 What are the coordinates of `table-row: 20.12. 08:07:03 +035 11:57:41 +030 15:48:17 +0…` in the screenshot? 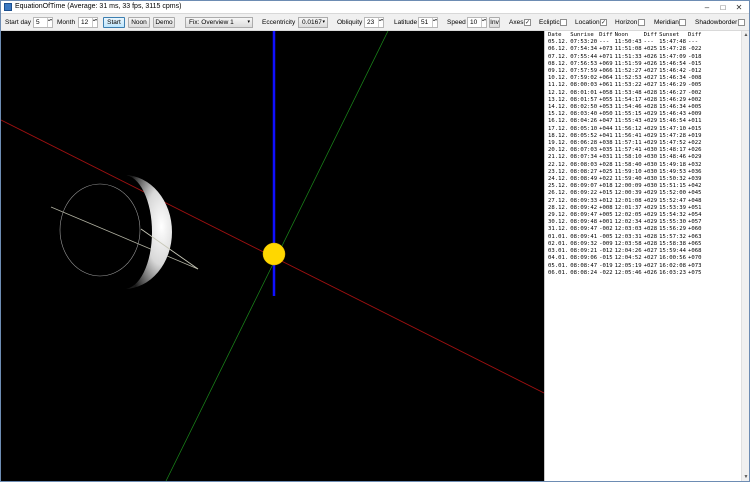 It's located at (626, 150).